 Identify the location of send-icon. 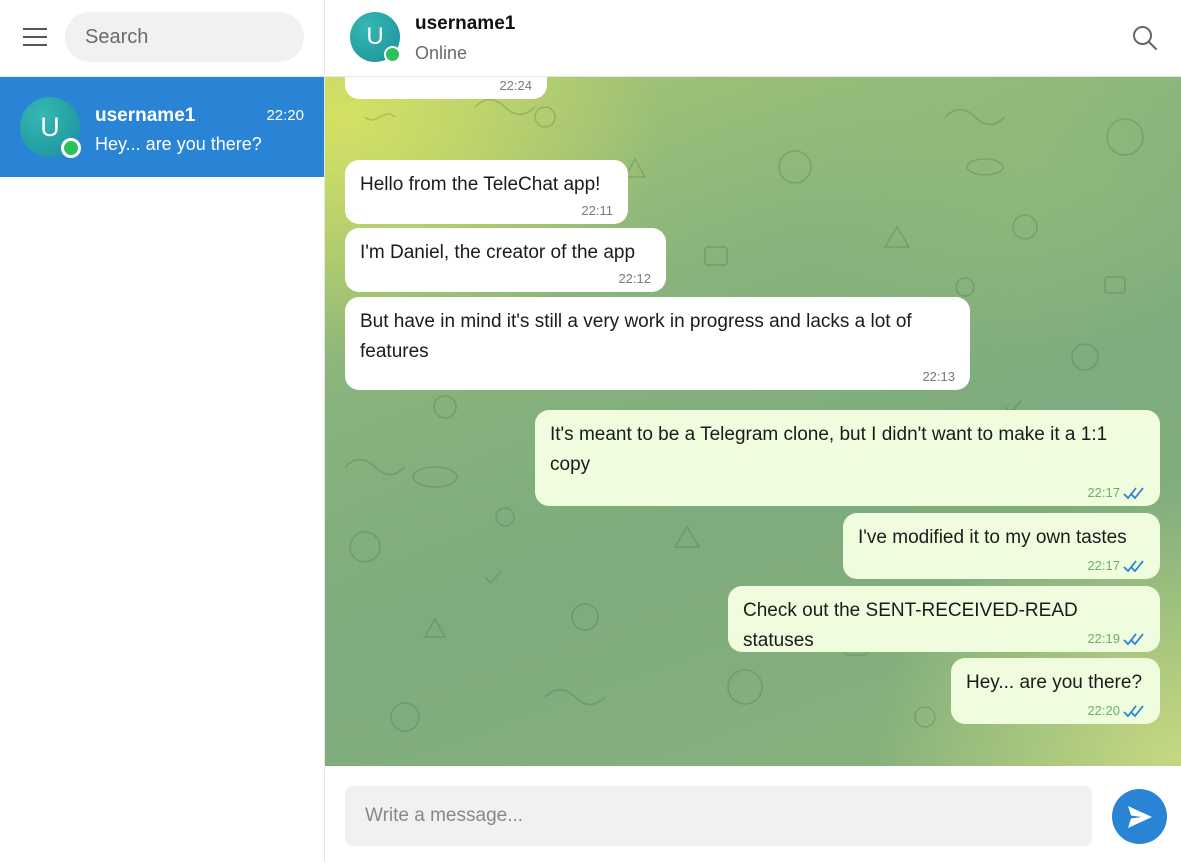
(1139, 816).